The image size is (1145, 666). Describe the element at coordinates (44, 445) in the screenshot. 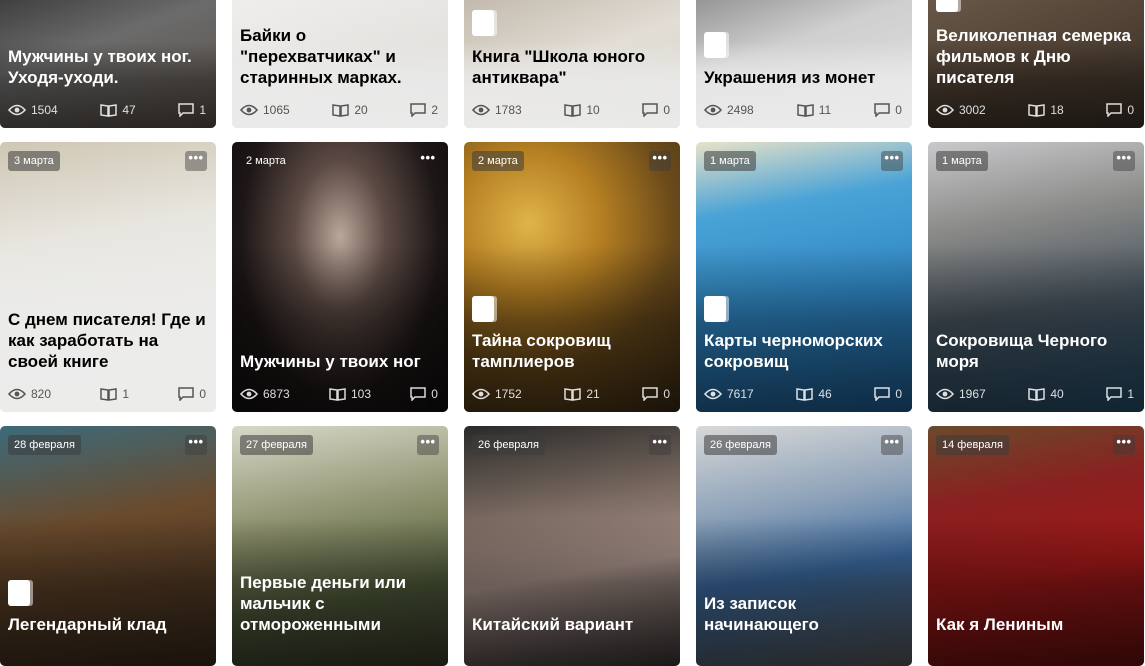

I see `card-date: 28 февраля` at that location.